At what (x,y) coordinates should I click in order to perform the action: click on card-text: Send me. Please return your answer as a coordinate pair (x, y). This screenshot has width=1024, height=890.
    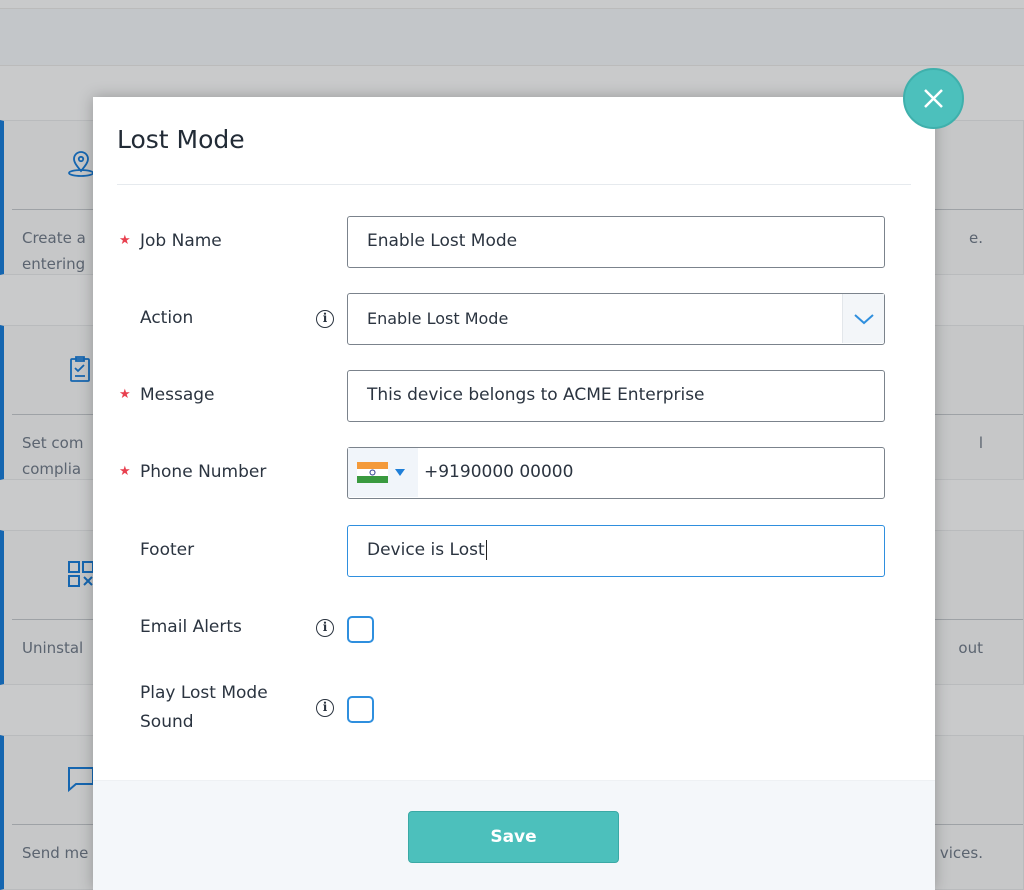
    Looking at the image, I should click on (55, 853).